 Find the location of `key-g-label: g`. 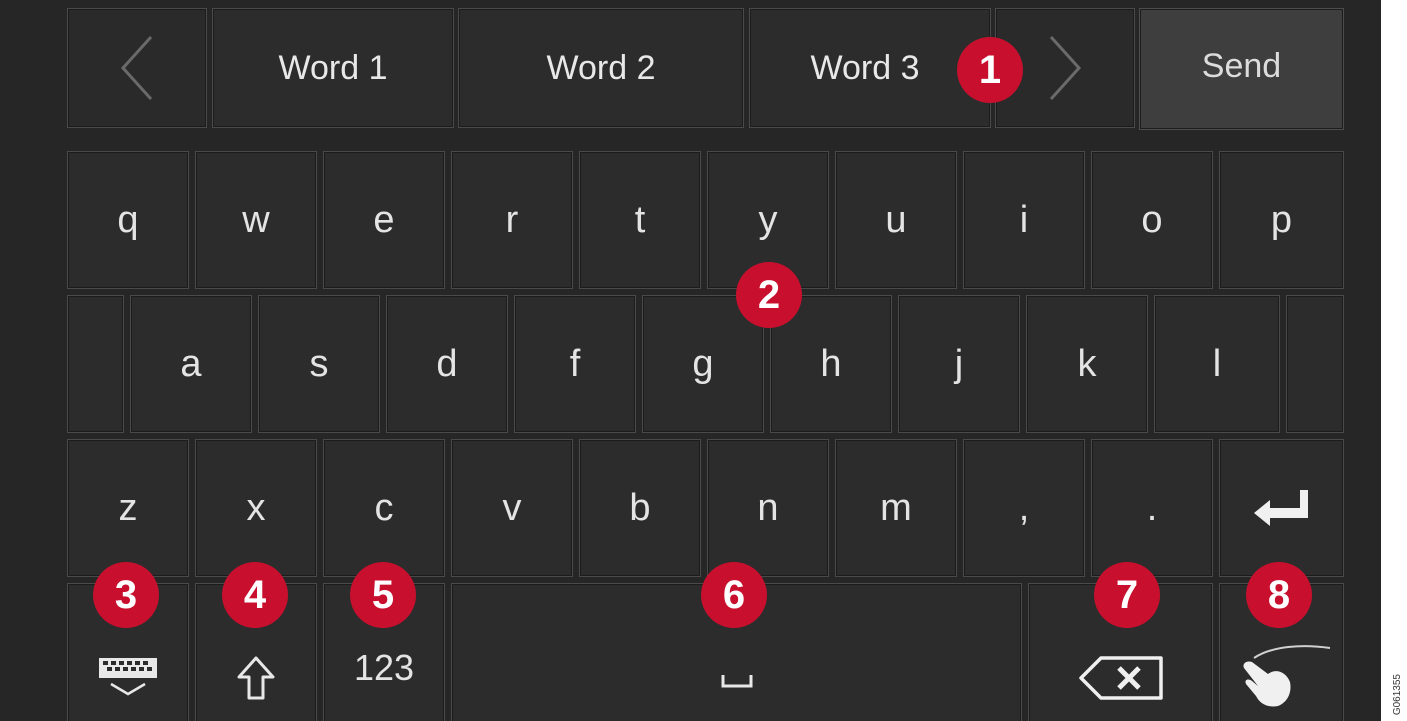

key-g-label: g is located at coordinates (703, 364).